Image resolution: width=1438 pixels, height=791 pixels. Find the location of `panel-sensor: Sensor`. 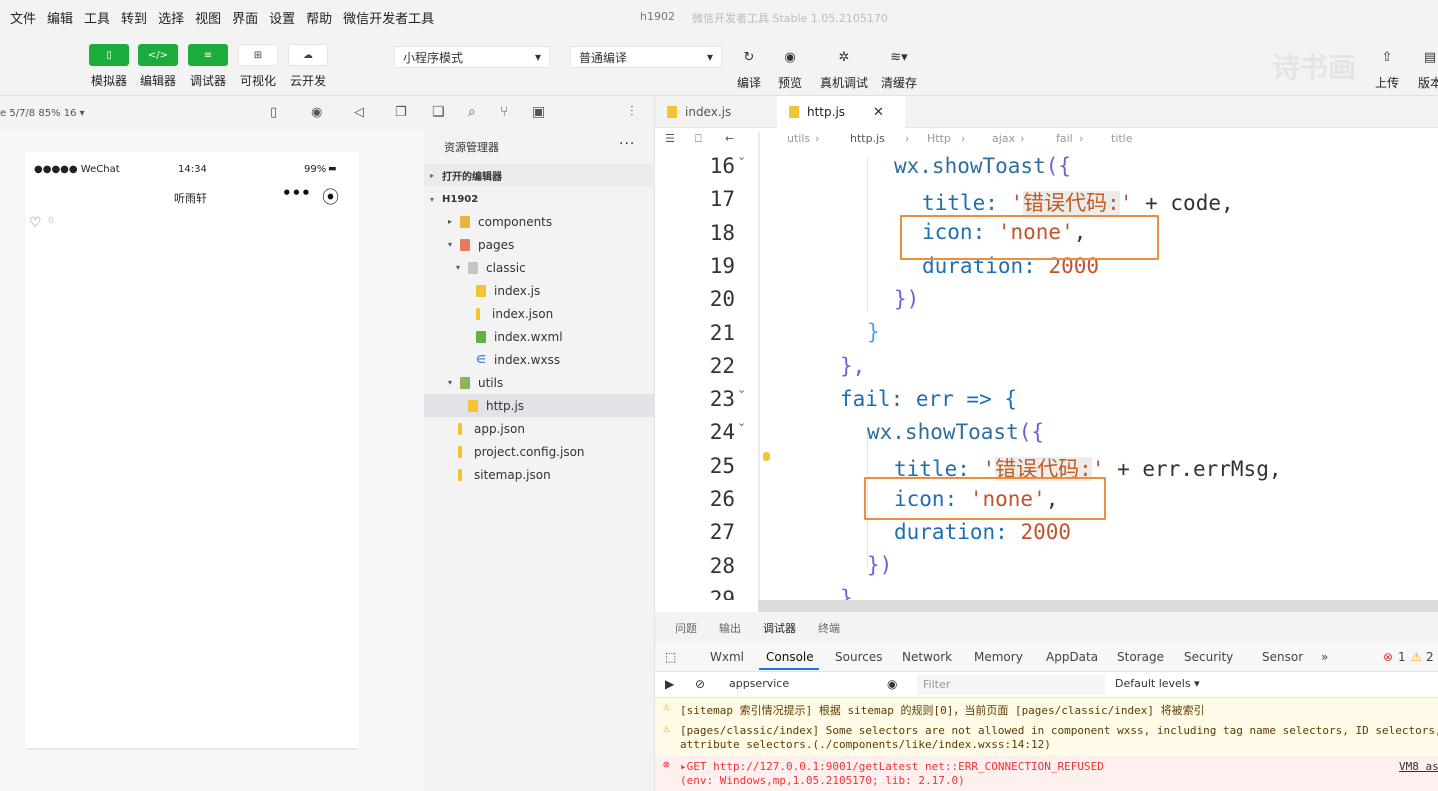

panel-sensor: Sensor is located at coordinates (1282, 657).